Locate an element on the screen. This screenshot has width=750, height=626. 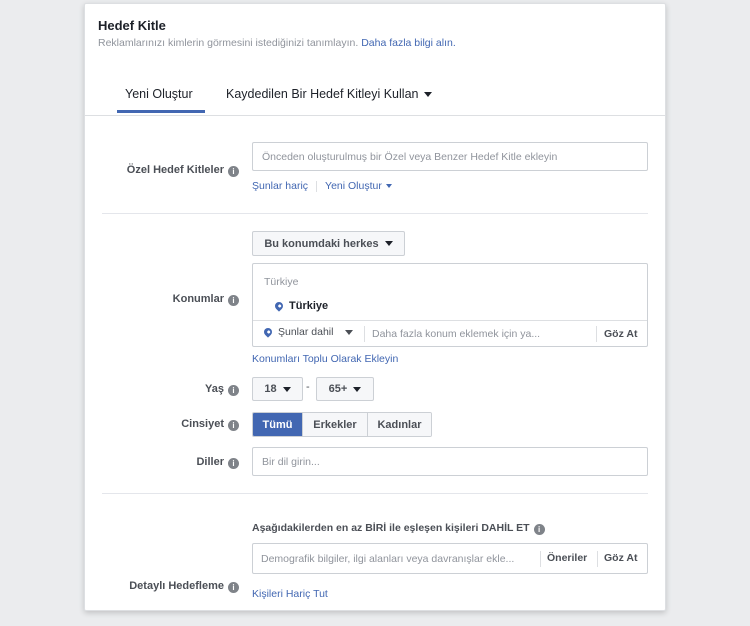
detailed-targeting-label: Detaylı Hedefleme i is located at coordinates (184, 586).